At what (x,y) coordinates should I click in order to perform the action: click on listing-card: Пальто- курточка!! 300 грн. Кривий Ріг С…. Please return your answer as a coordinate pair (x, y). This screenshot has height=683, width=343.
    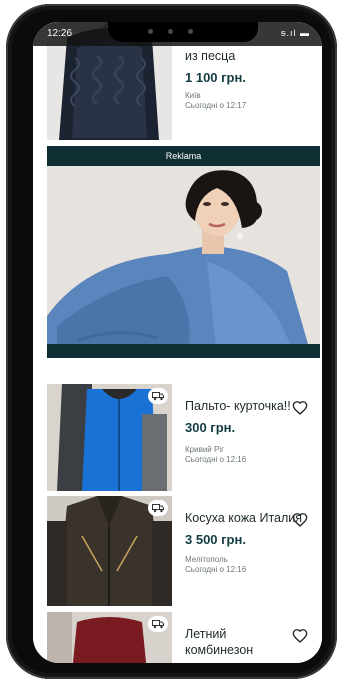
    Looking at the image, I should click on (177, 439).